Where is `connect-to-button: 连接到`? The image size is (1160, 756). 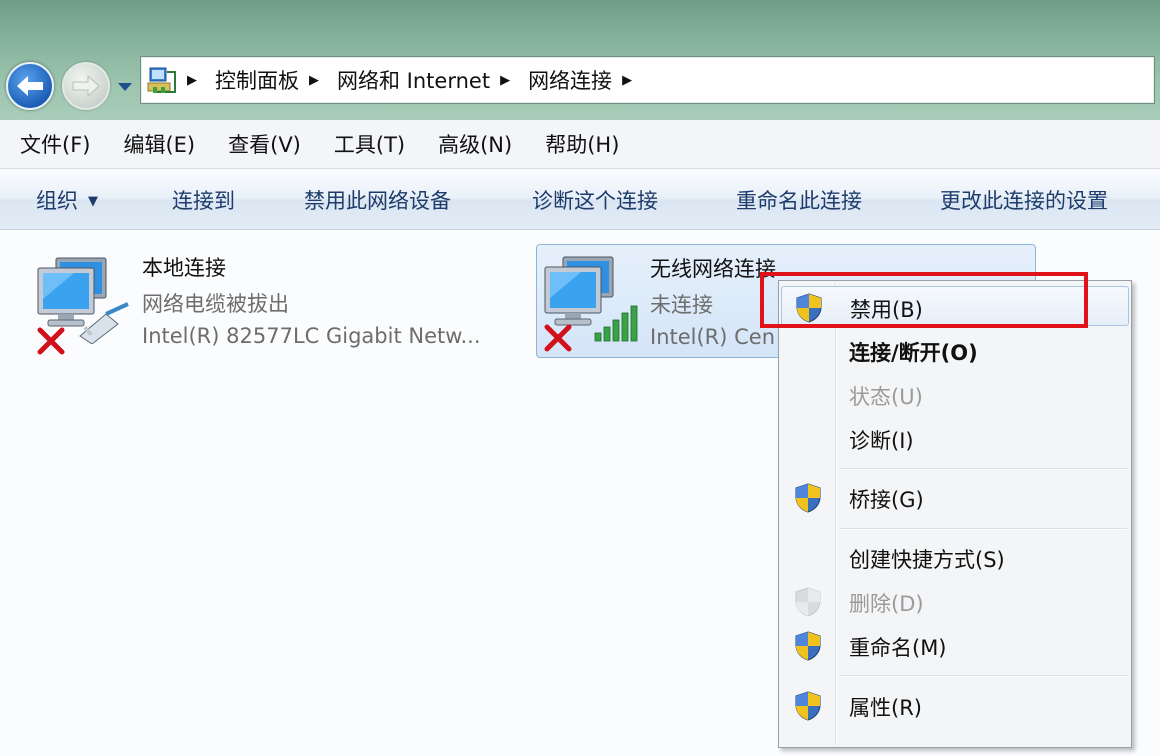 connect-to-button: 连接到 is located at coordinates (203, 200).